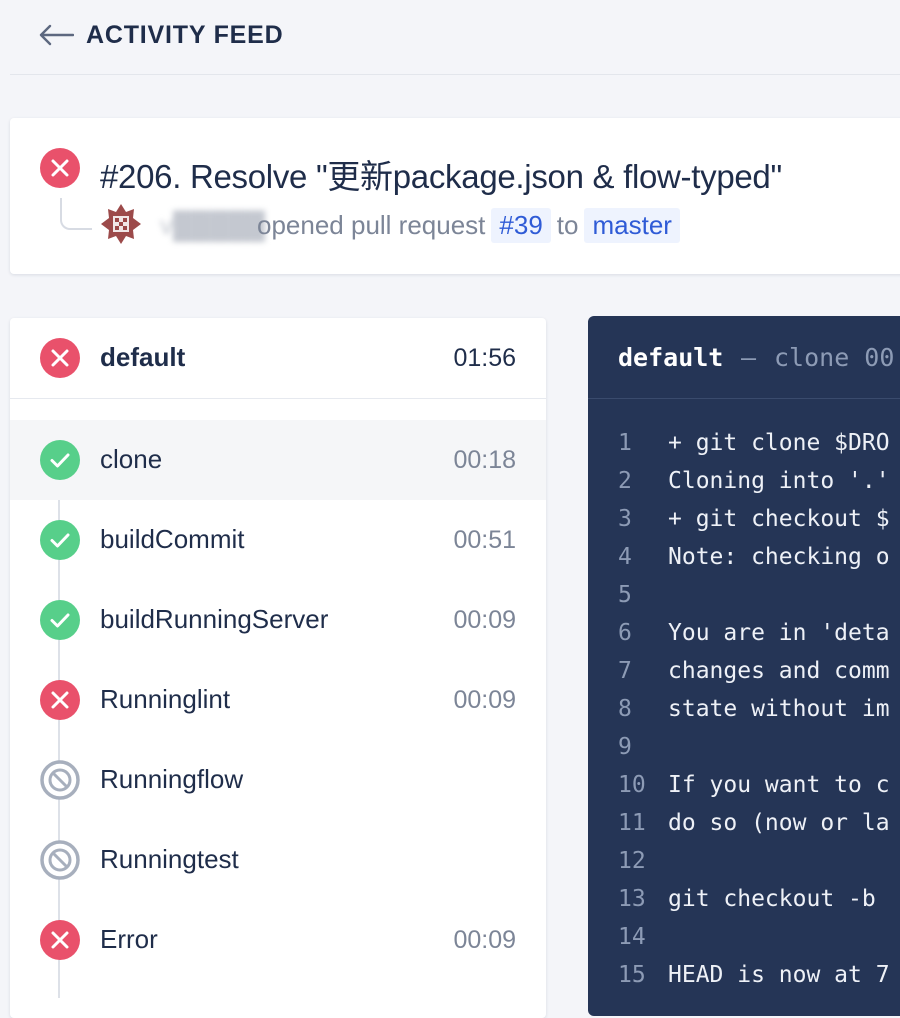 The width and height of the screenshot is (900, 1018). Describe the element at coordinates (172, 539) in the screenshot. I see `step-name: buildCommit` at that location.